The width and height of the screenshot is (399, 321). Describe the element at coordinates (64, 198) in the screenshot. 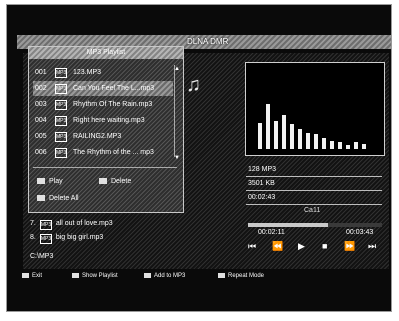

I see `delete-all-label: Delete All` at that location.